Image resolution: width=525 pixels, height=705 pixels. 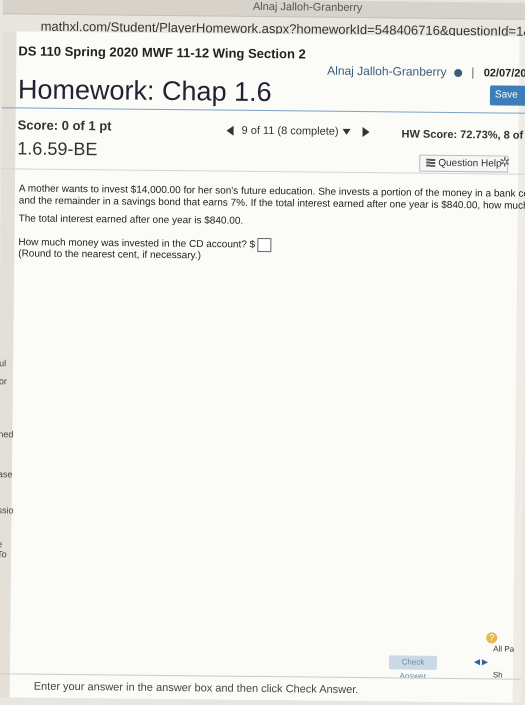 I want to click on homework-score: HW Score: 72.73%, 8 of 11 pt, so click(x=463, y=135).